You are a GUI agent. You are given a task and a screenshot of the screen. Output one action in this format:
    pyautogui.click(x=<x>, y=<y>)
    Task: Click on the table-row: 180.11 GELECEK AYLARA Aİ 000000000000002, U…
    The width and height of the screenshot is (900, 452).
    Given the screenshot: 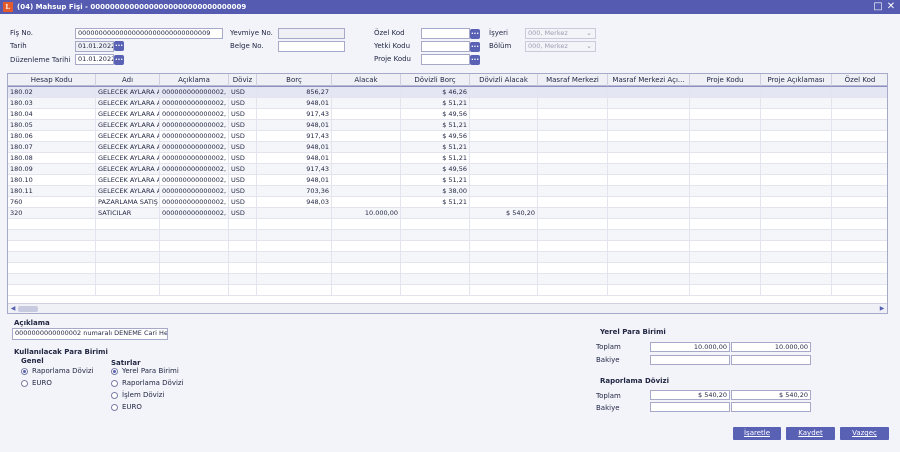 What is the action you would take?
    pyautogui.click(x=447, y=191)
    